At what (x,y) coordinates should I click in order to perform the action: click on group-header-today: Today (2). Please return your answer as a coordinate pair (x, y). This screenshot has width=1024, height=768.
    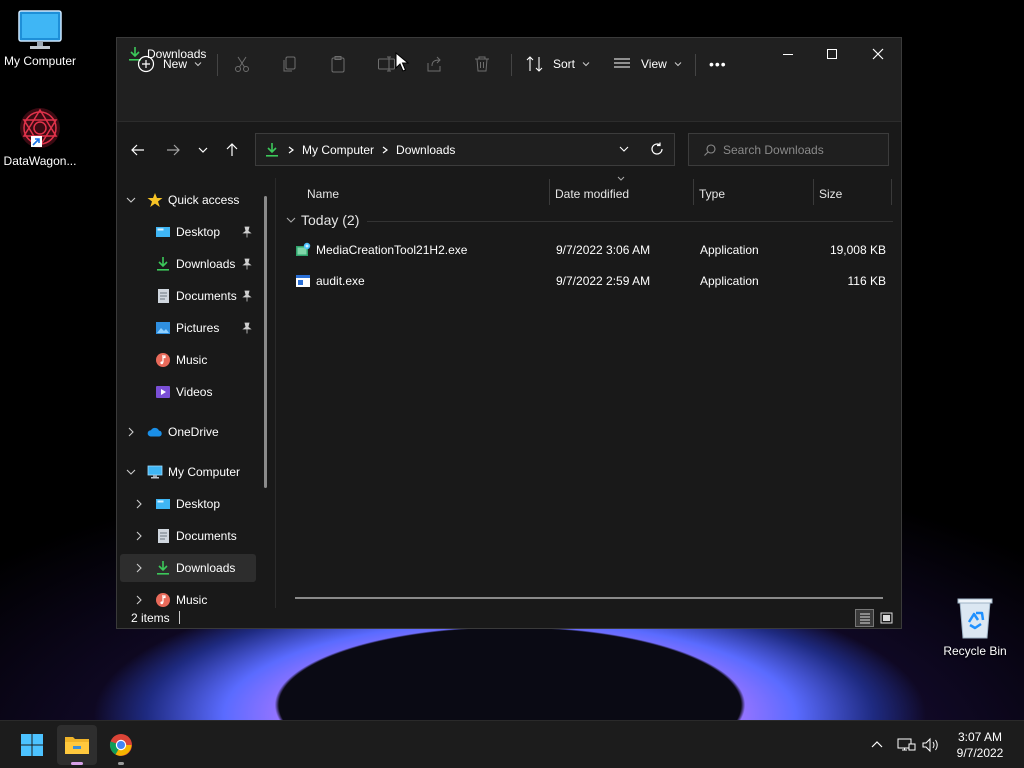
    Looking at the image, I should click on (322, 220).